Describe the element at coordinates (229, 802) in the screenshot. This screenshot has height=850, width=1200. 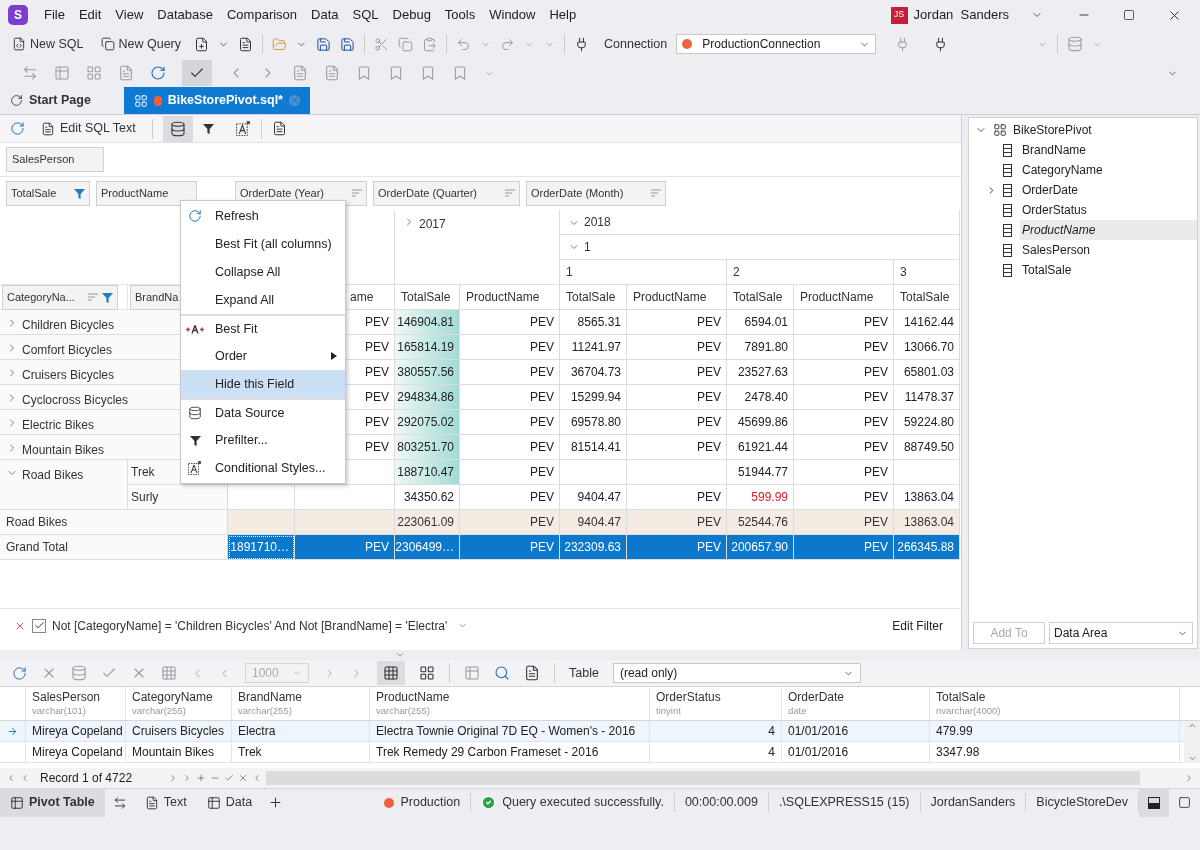
I see `view-tab: Data` at that location.